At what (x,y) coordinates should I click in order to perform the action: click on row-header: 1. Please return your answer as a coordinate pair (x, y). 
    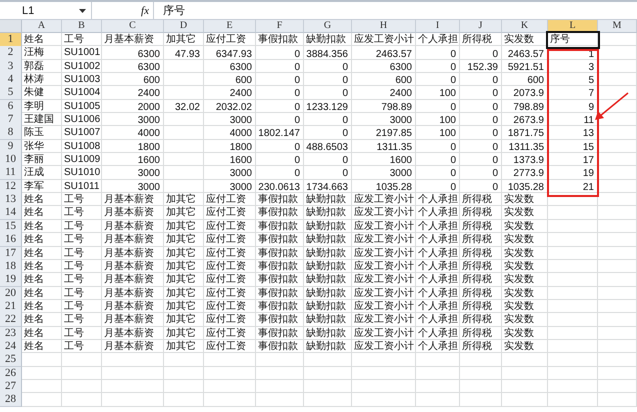
    Looking at the image, I should click on (11, 40).